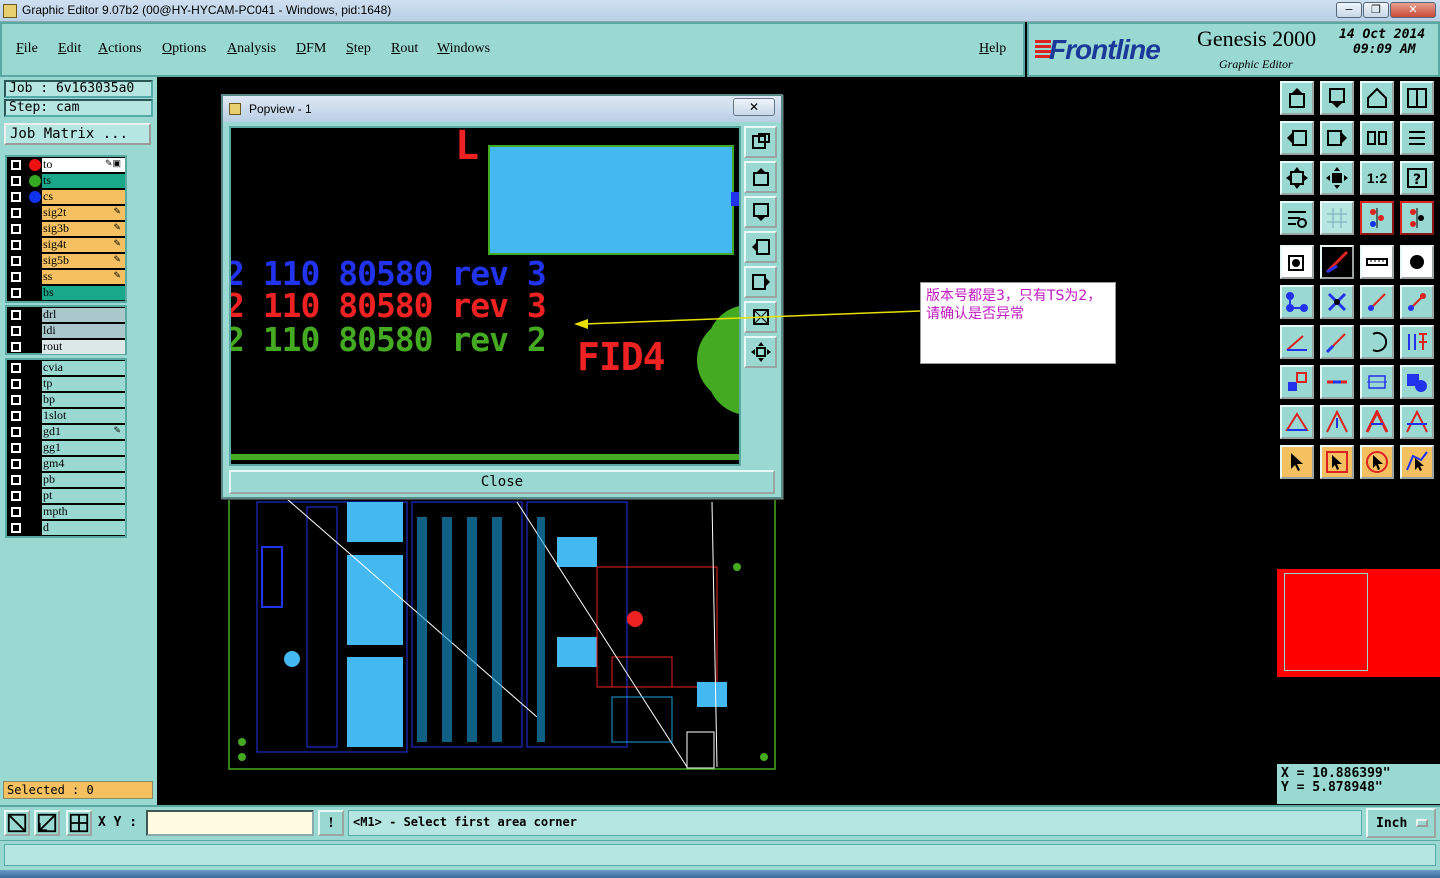 This screenshot has height=878, width=1440. I want to click on tool-line-b, so click(1417, 302).